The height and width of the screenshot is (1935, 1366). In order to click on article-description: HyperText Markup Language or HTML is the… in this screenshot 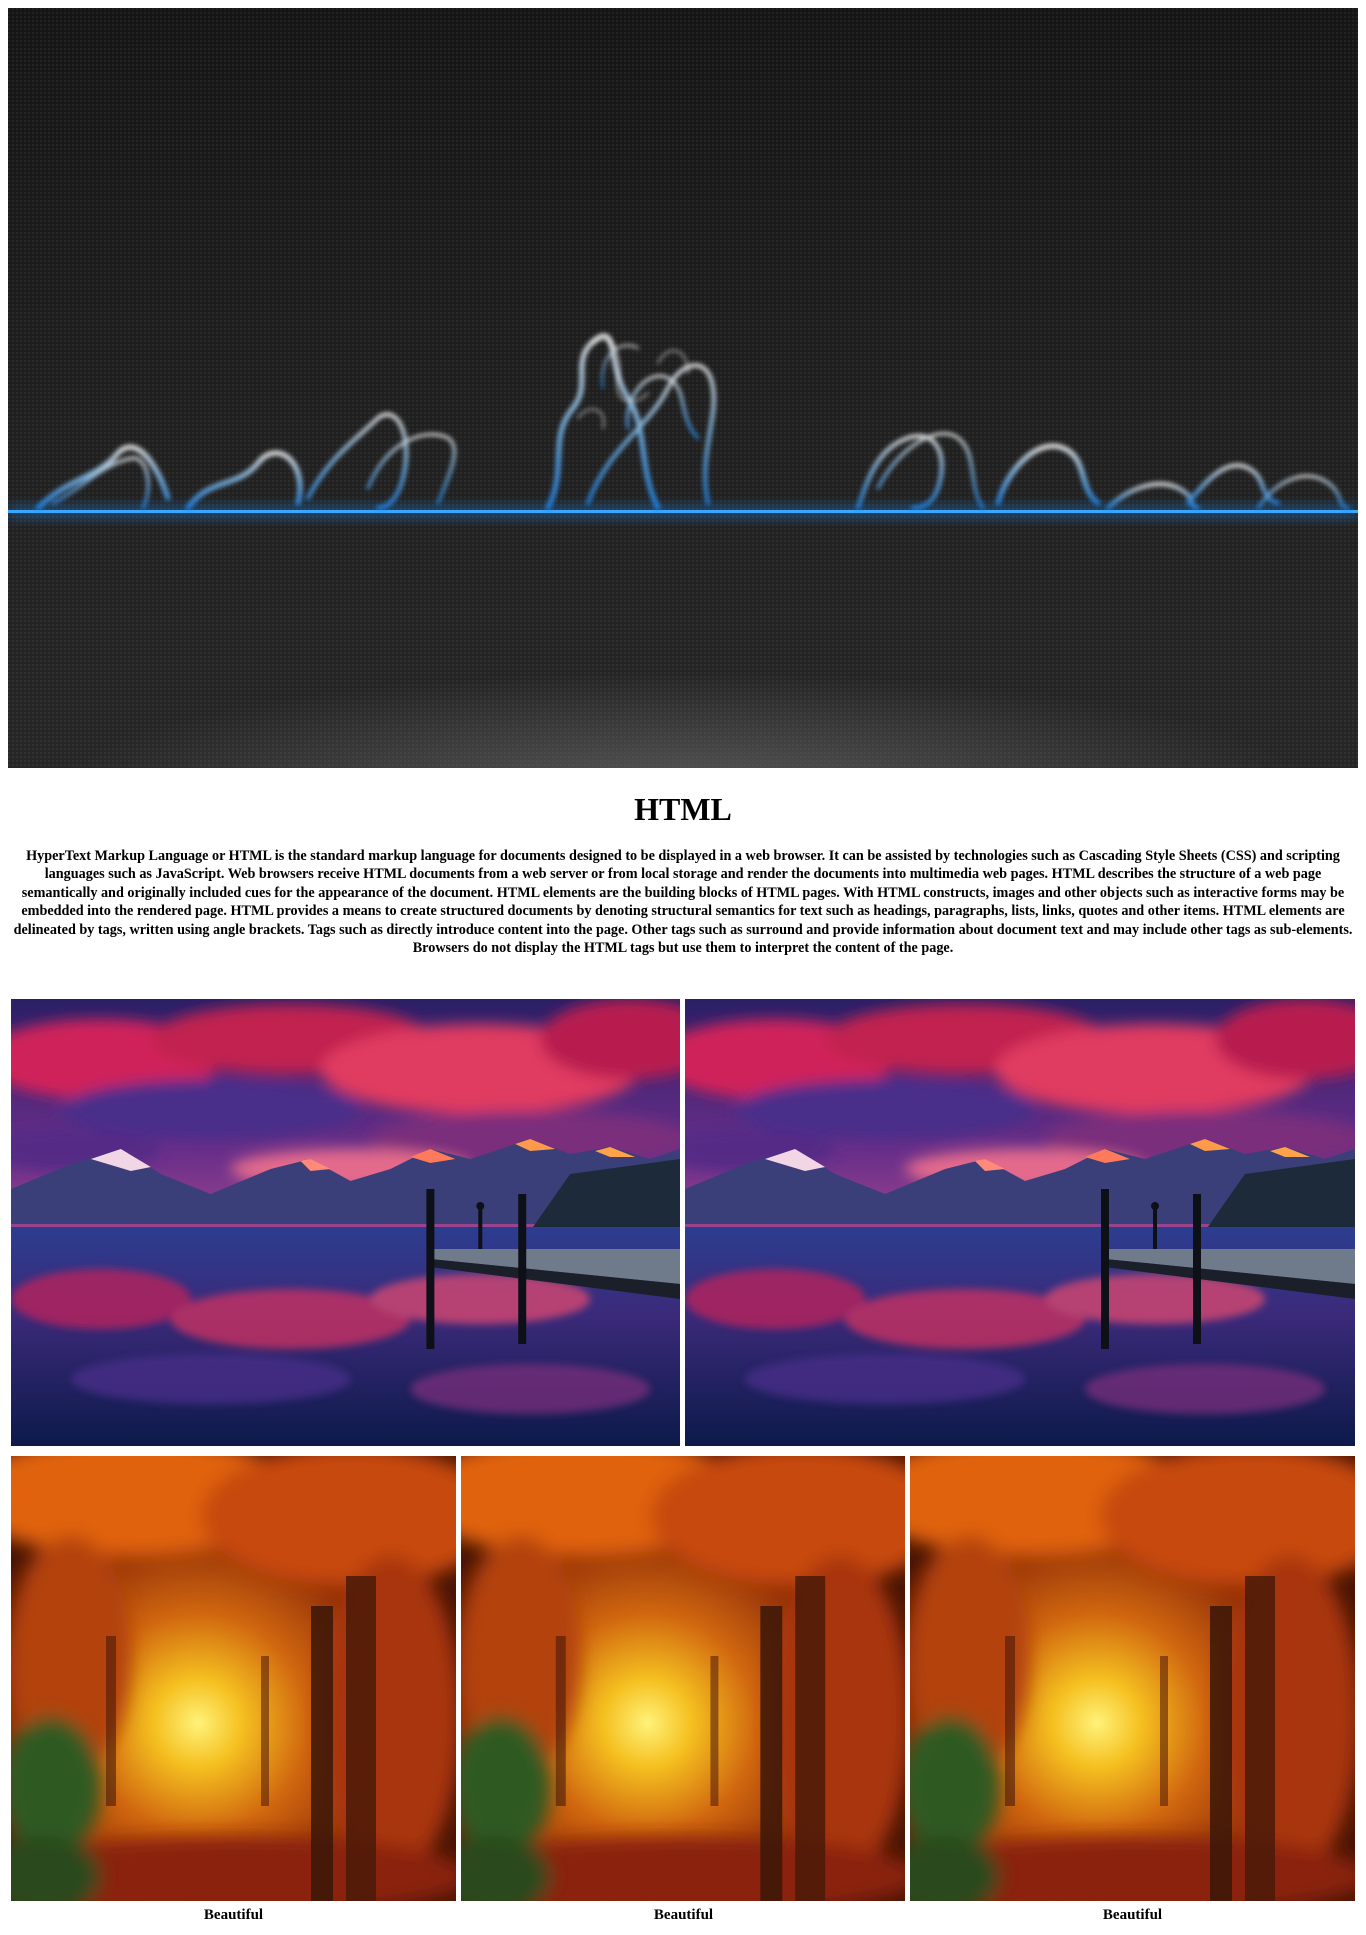, I will do `click(683, 902)`.